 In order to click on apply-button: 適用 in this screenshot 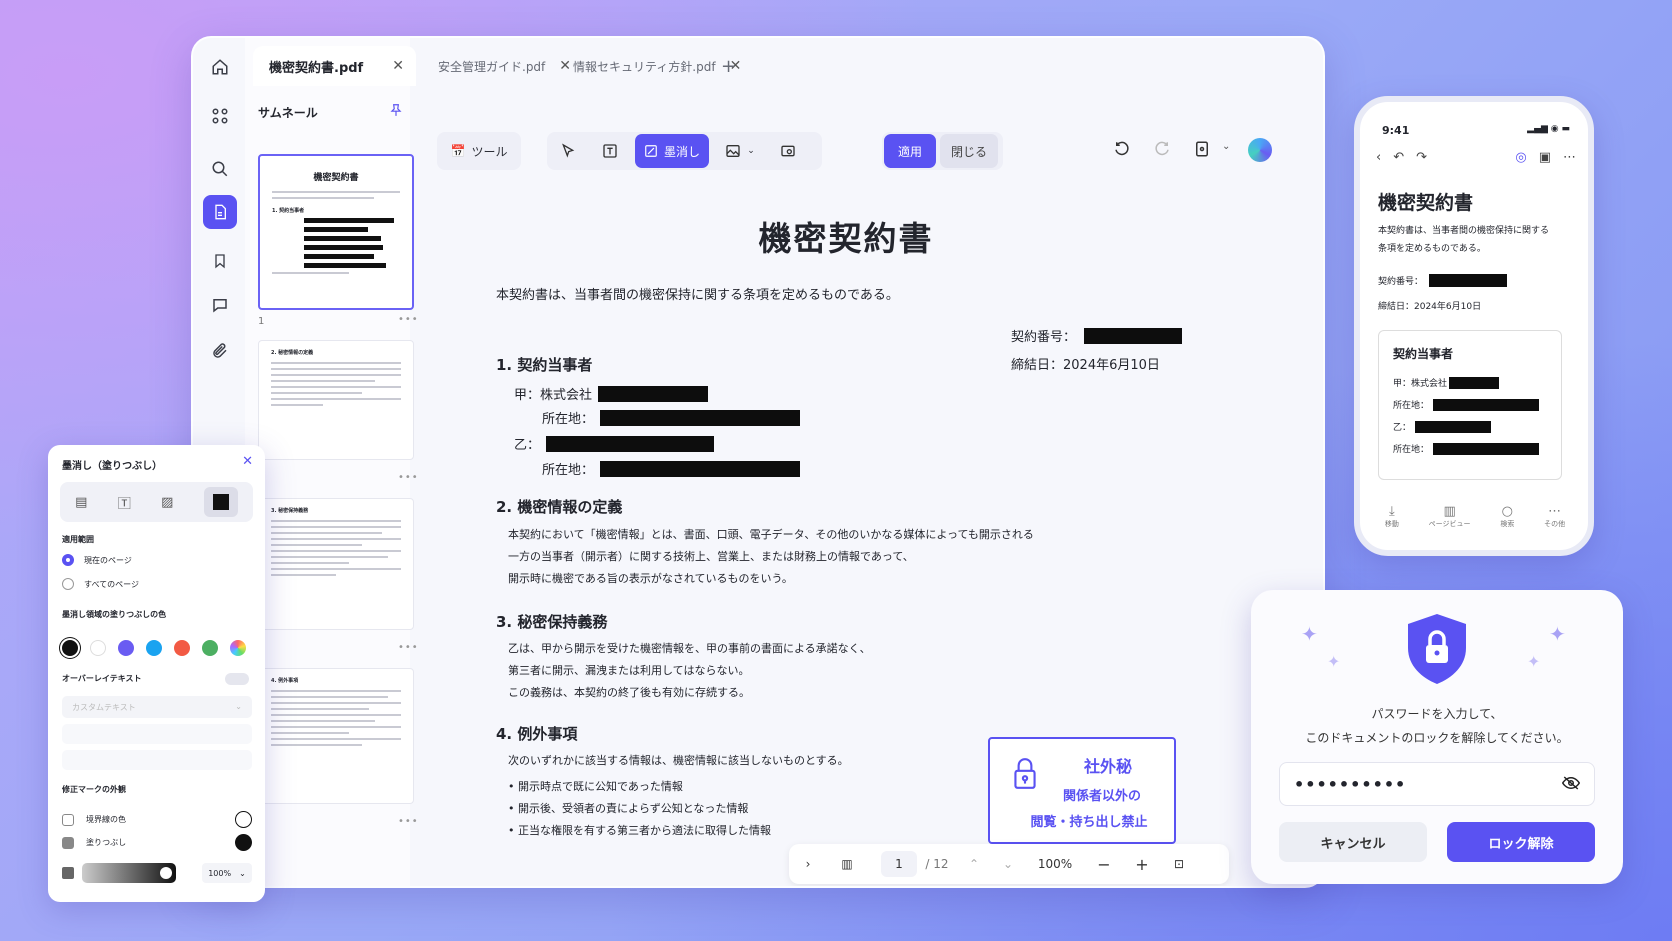, I will do `click(910, 151)`.